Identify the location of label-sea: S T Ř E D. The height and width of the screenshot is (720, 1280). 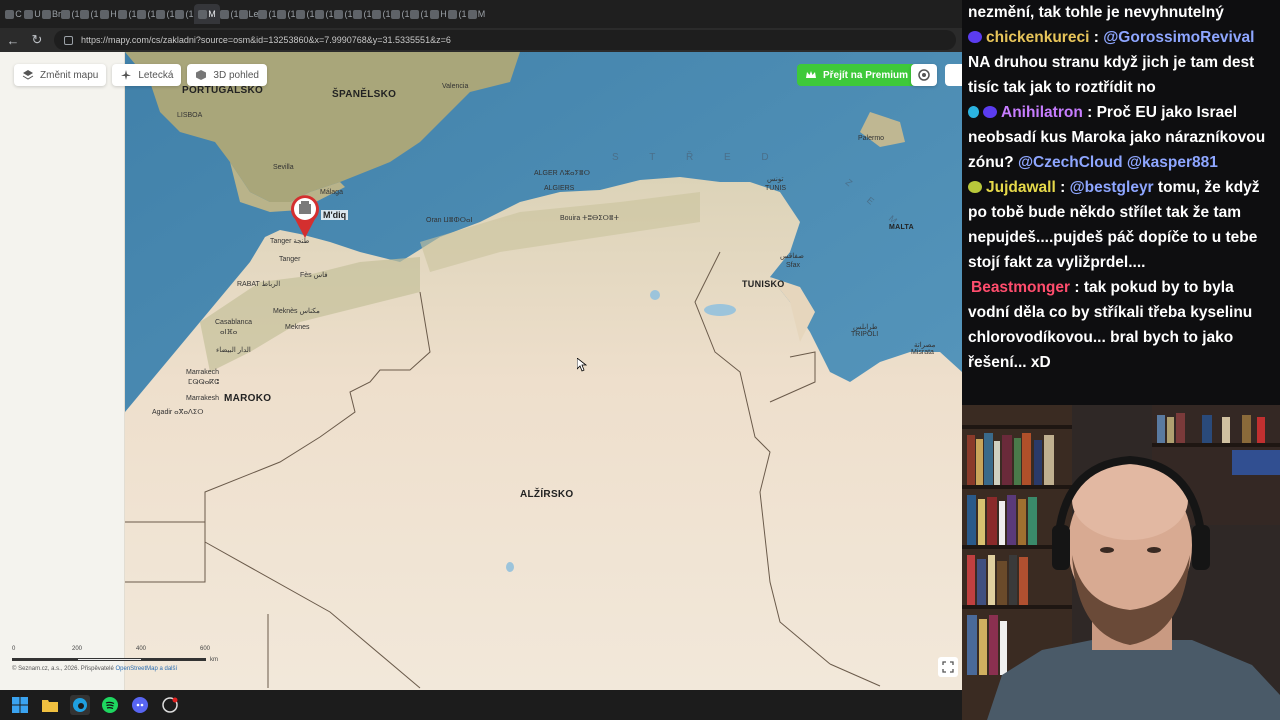
(697, 157).